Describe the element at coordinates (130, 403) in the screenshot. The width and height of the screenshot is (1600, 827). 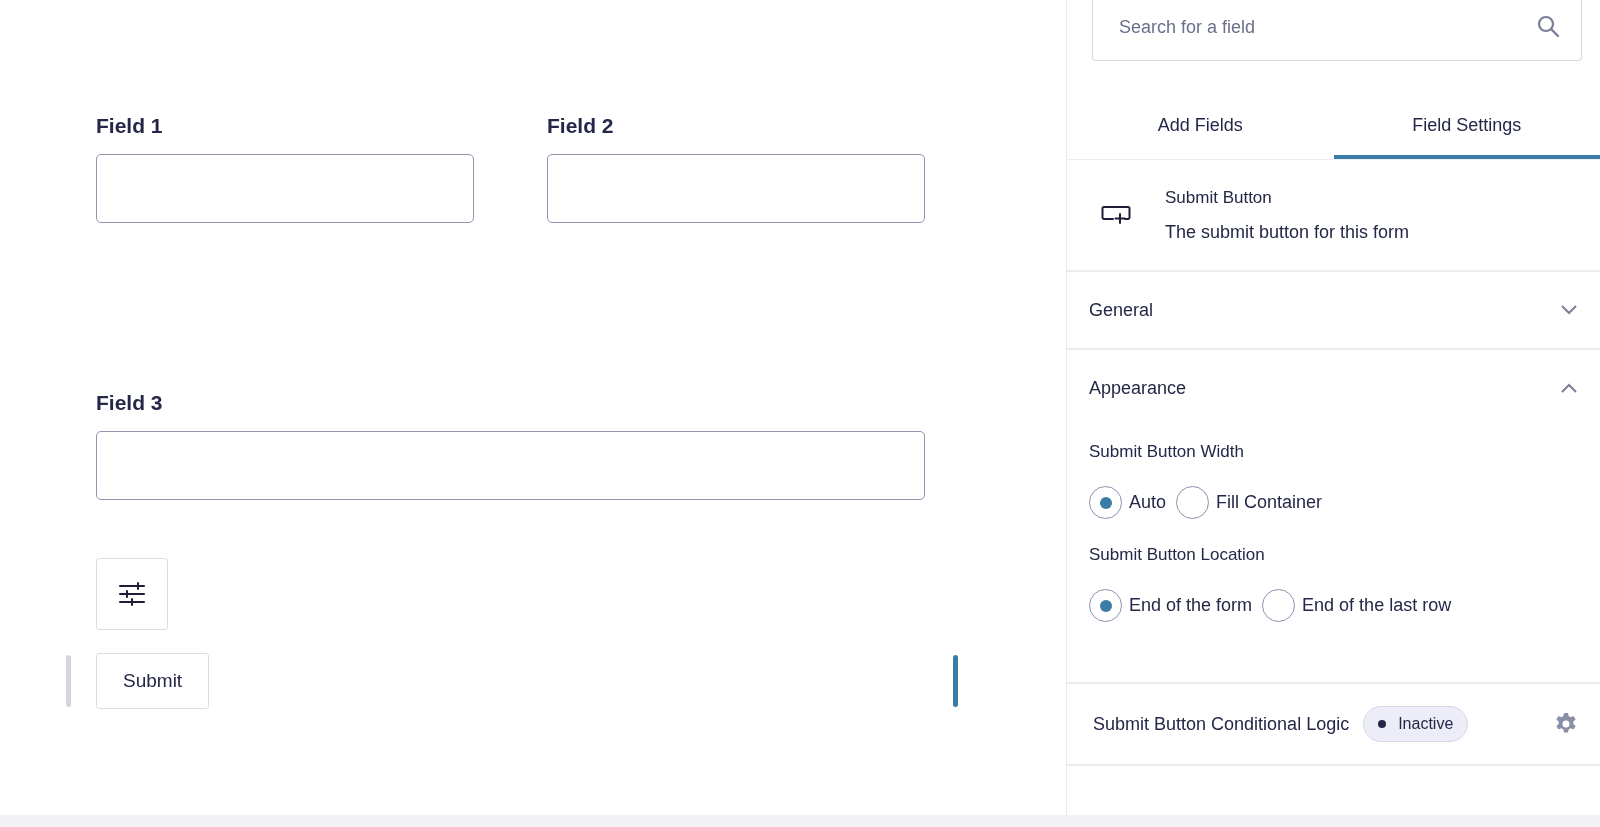
I see `field-label: Field 3` at that location.